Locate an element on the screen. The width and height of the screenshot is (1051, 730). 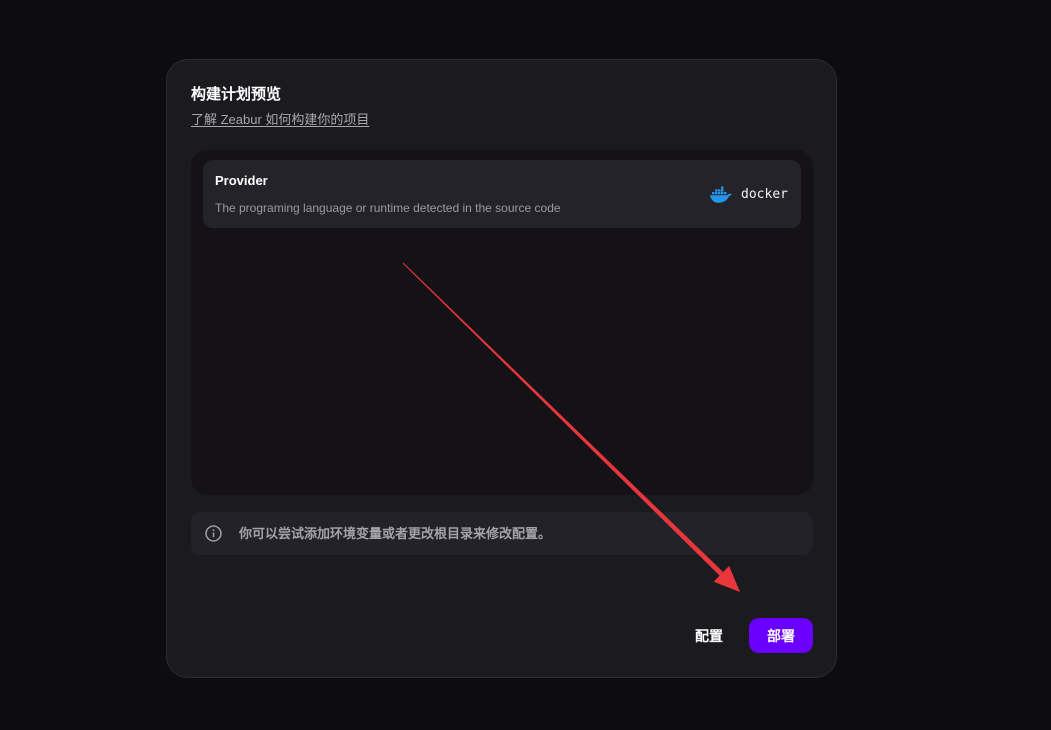
provider-label: Provider is located at coordinates (241, 180).